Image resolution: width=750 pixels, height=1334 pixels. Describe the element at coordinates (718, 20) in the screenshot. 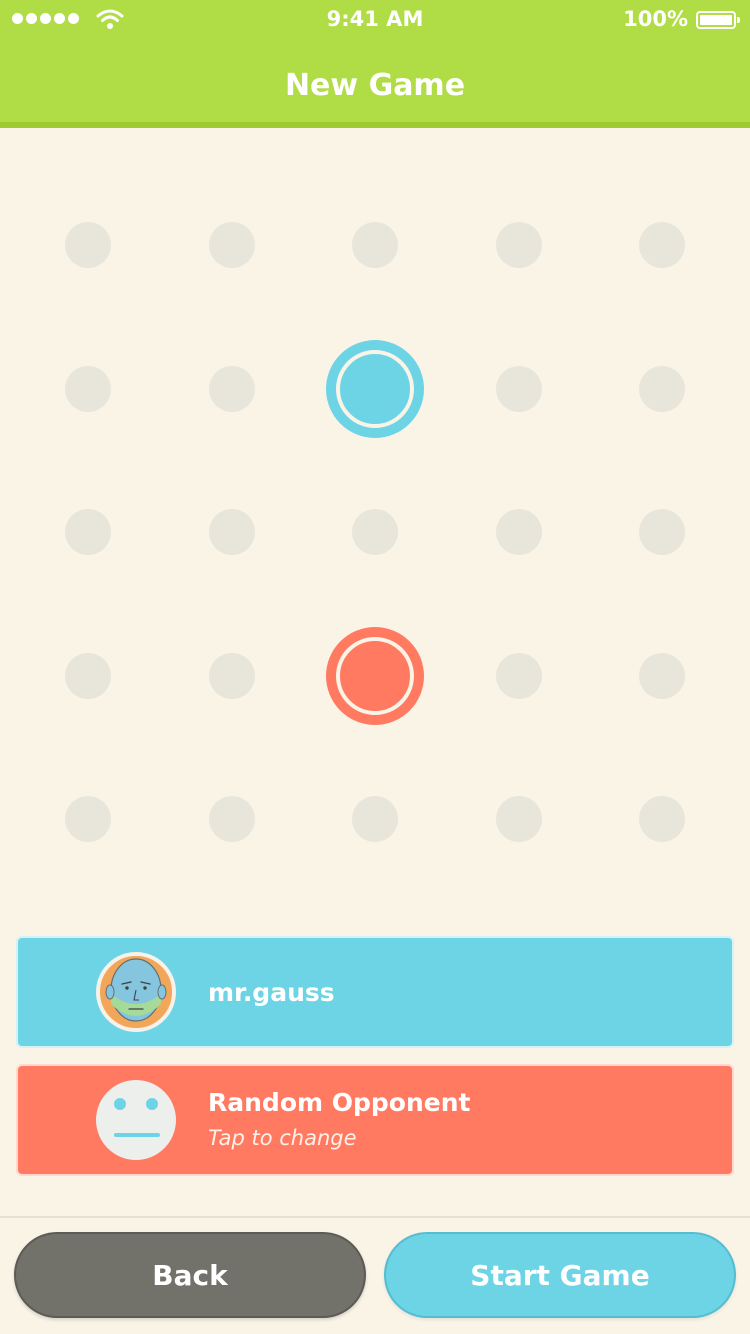

I see `battery-icon` at that location.